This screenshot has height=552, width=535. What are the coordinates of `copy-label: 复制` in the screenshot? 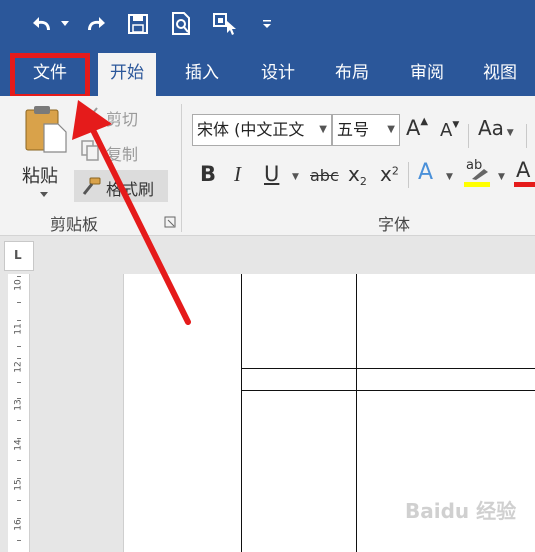 It's located at (122, 154).